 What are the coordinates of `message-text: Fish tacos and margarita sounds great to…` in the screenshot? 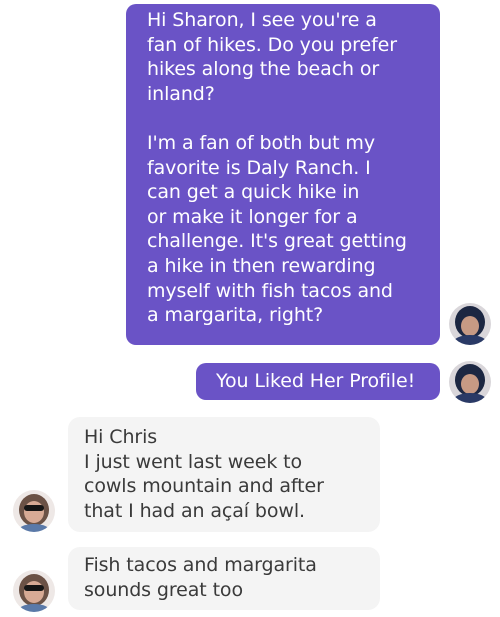 It's located at (200, 577).